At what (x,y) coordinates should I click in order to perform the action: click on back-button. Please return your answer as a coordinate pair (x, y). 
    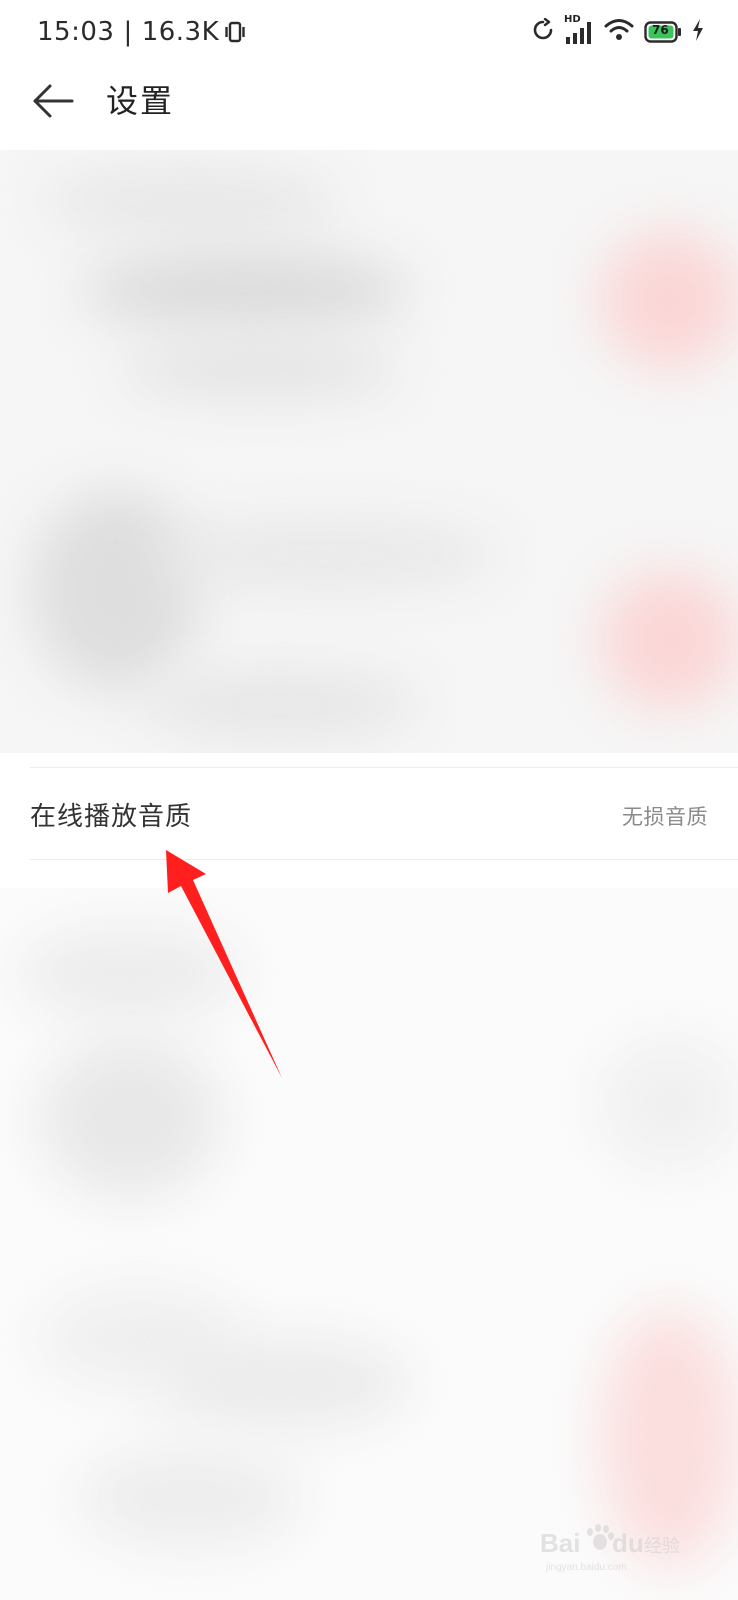
    Looking at the image, I should click on (53, 101).